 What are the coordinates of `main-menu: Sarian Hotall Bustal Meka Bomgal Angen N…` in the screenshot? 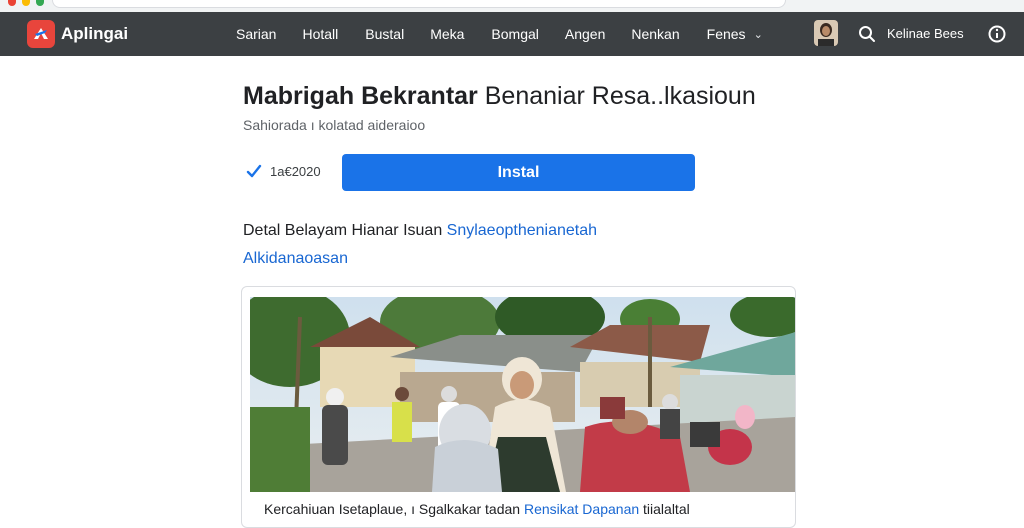 It's located at (499, 34).